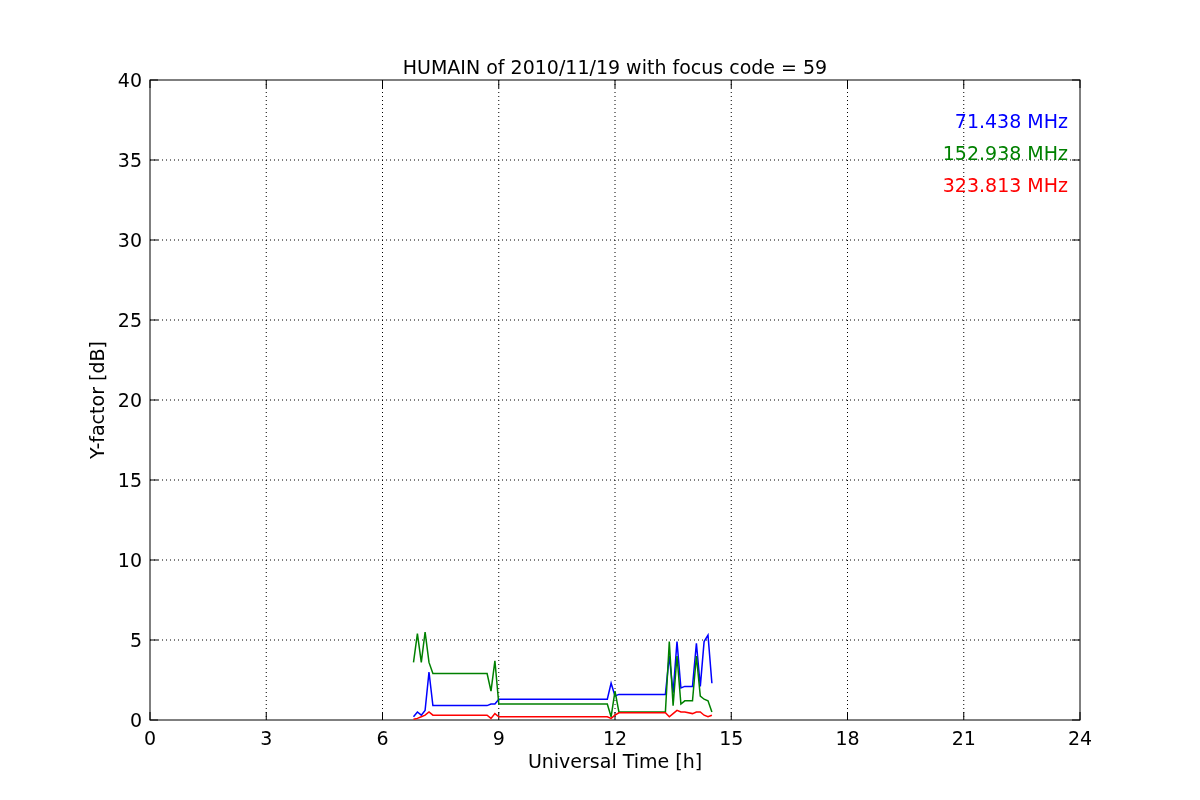  Describe the element at coordinates (963, 738) in the screenshot. I see `x-tick-label: 21` at that location.